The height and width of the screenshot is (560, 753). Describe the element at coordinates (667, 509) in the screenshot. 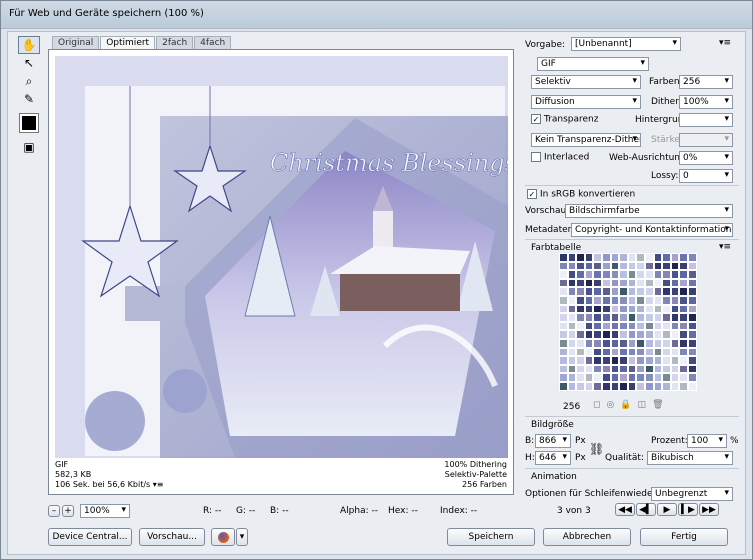

I see `play-button: ▶` at that location.